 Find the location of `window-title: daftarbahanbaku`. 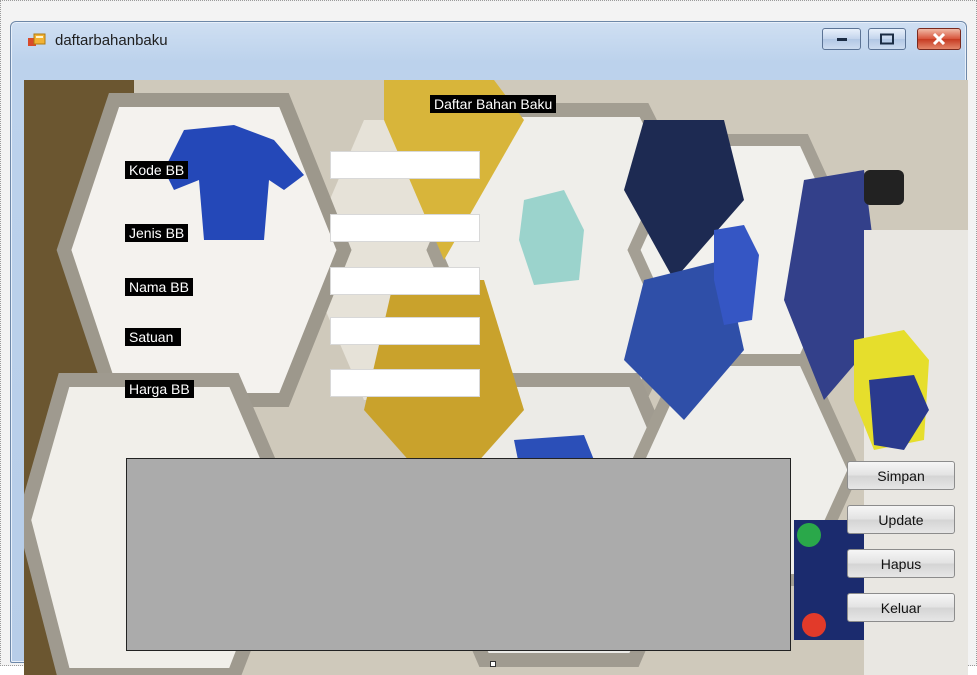

window-title: daftarbahanbaku is located at coordinates (111, 40).